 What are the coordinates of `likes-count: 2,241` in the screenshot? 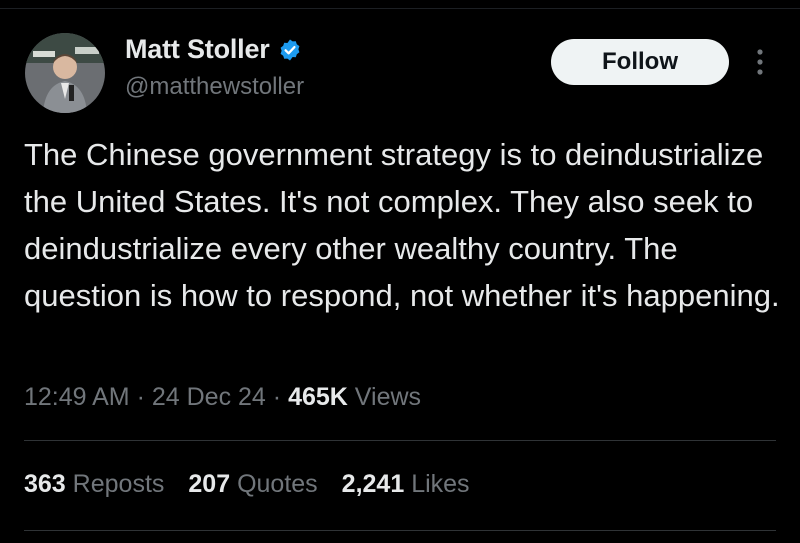 It's located at (373, 484).